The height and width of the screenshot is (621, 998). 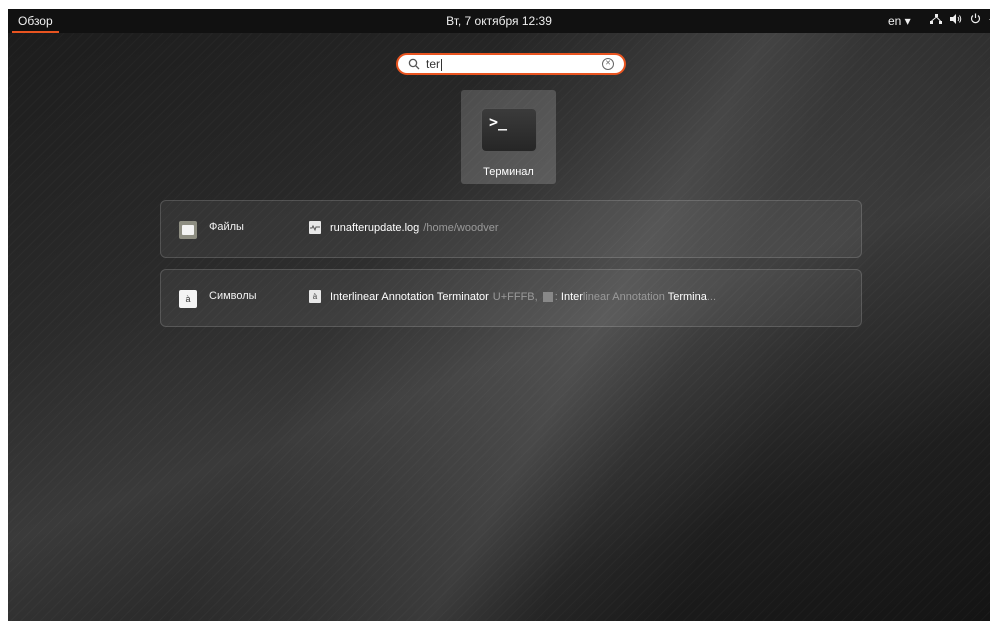 What do you see at coordinates (315, 227) in the screenshot?
I see `log-file-icon` at bounding box center [315, 227].